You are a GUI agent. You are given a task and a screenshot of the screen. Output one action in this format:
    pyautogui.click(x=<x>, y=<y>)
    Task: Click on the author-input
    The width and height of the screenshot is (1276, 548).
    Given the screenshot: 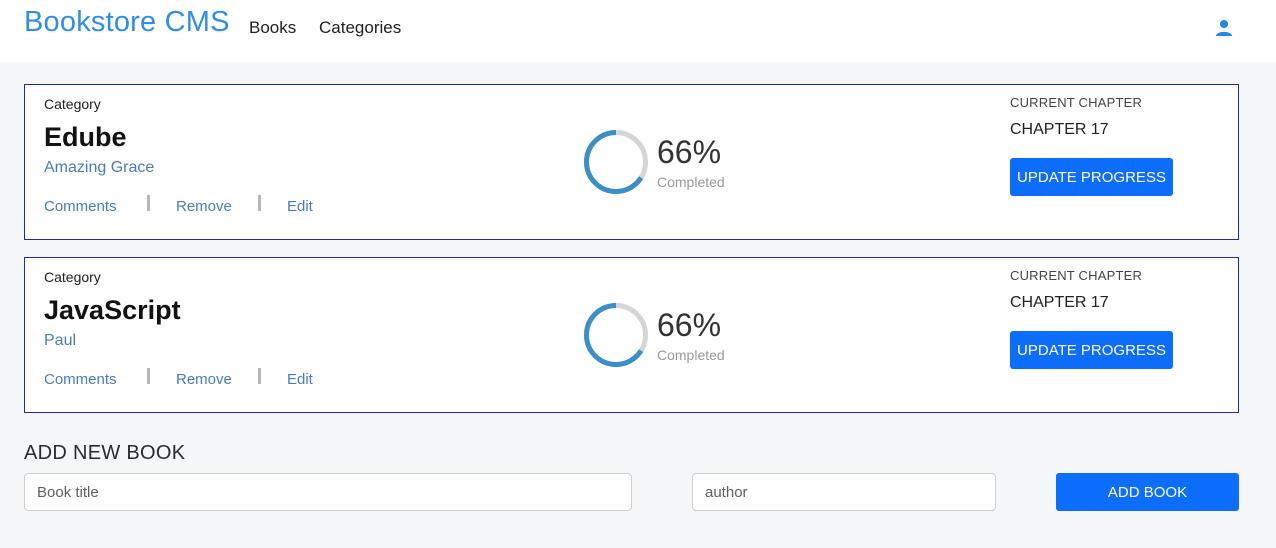 What is the action you would take?
    pyautogui.click(x=844, y=492)
    